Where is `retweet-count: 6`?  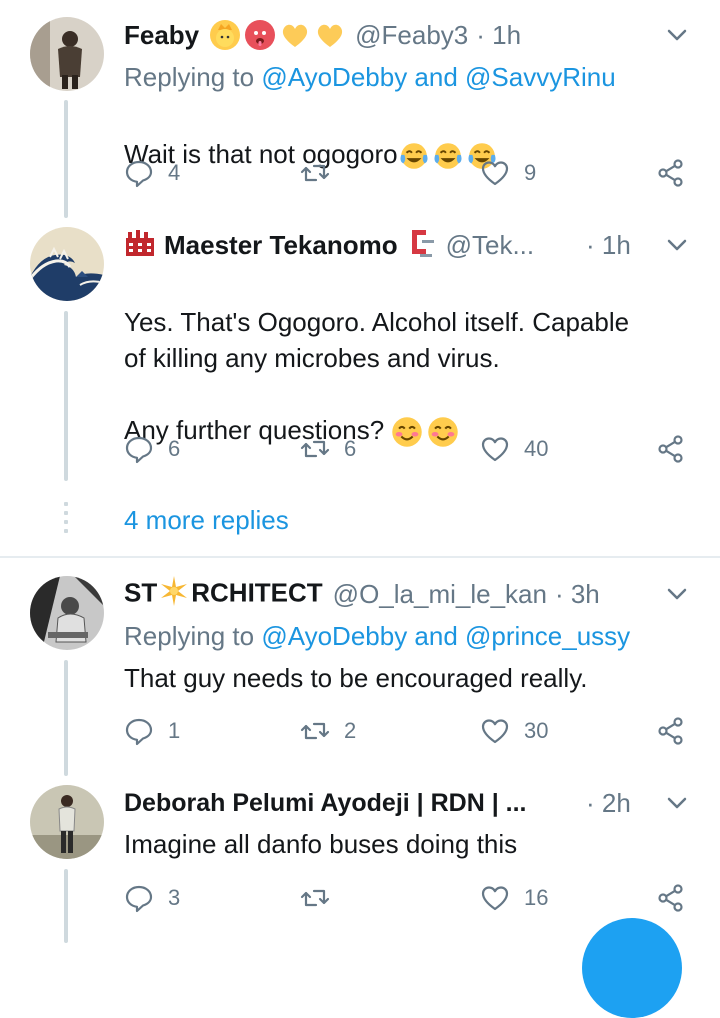
retweet-count: 6 is located at coordinates (350, 448).